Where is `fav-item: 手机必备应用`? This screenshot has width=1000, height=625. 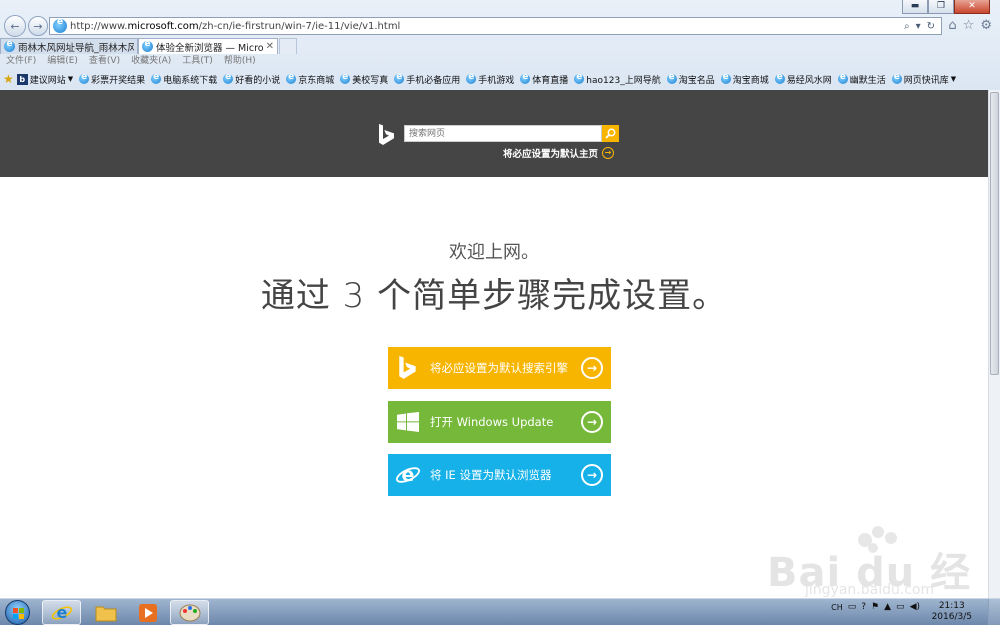
fav-item: 手机必备应用 is located at coordinates (427, 79).